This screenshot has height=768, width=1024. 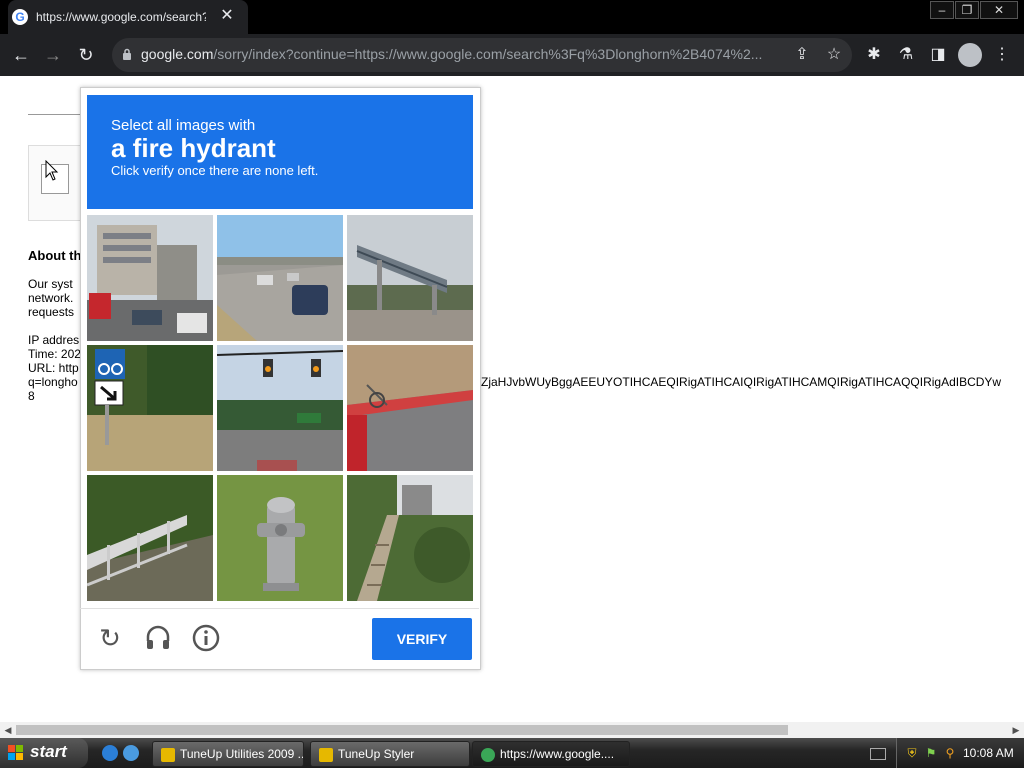 I want to click on tile-pedestrian-bridge, so click(x=410, y=278).